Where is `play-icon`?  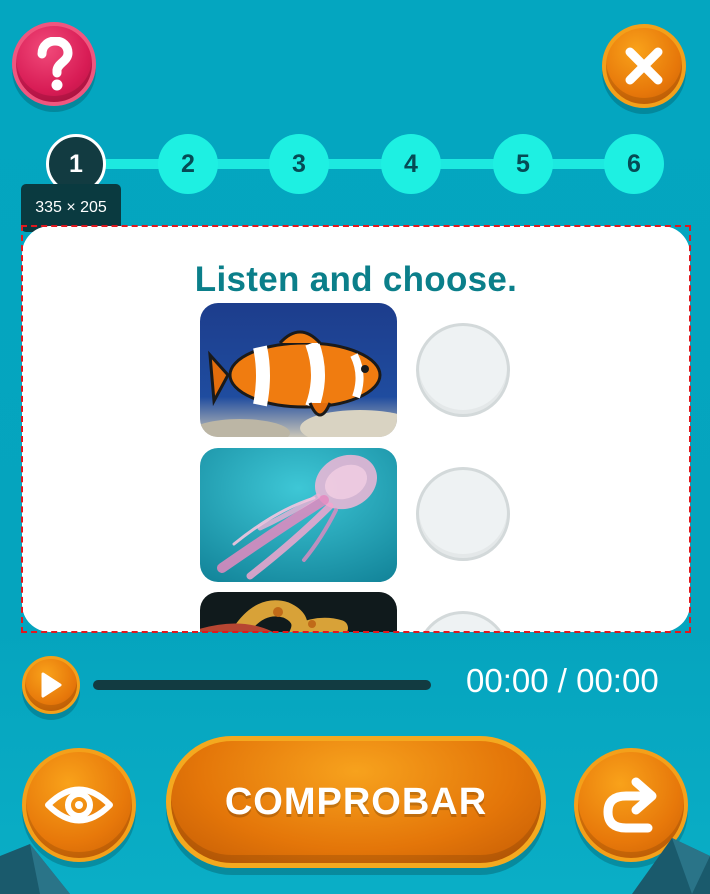 play-icon is located at coordinates (51, 685).